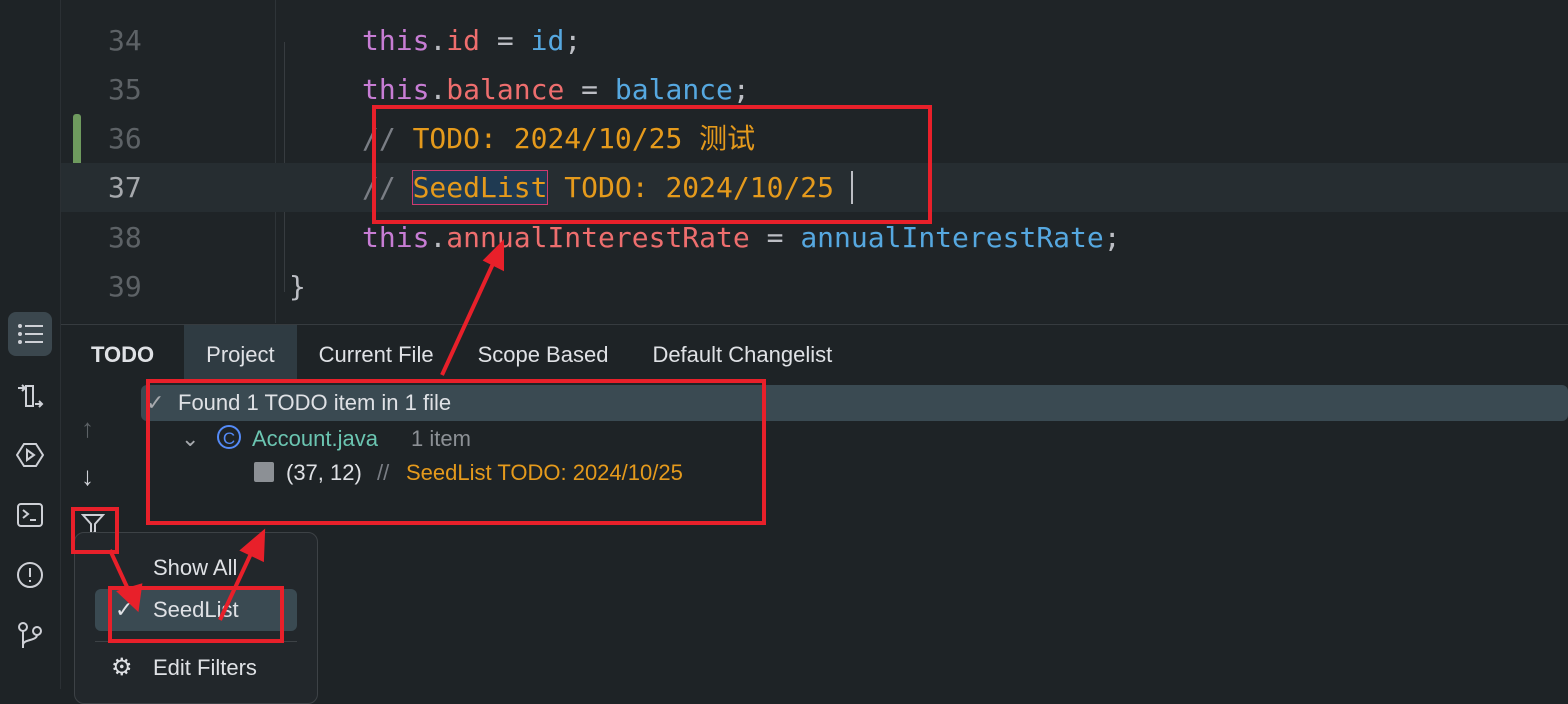 This screenshot has width=1568, height=704. I want to click on previous-todo-icon: ↑, so click(87, 428).